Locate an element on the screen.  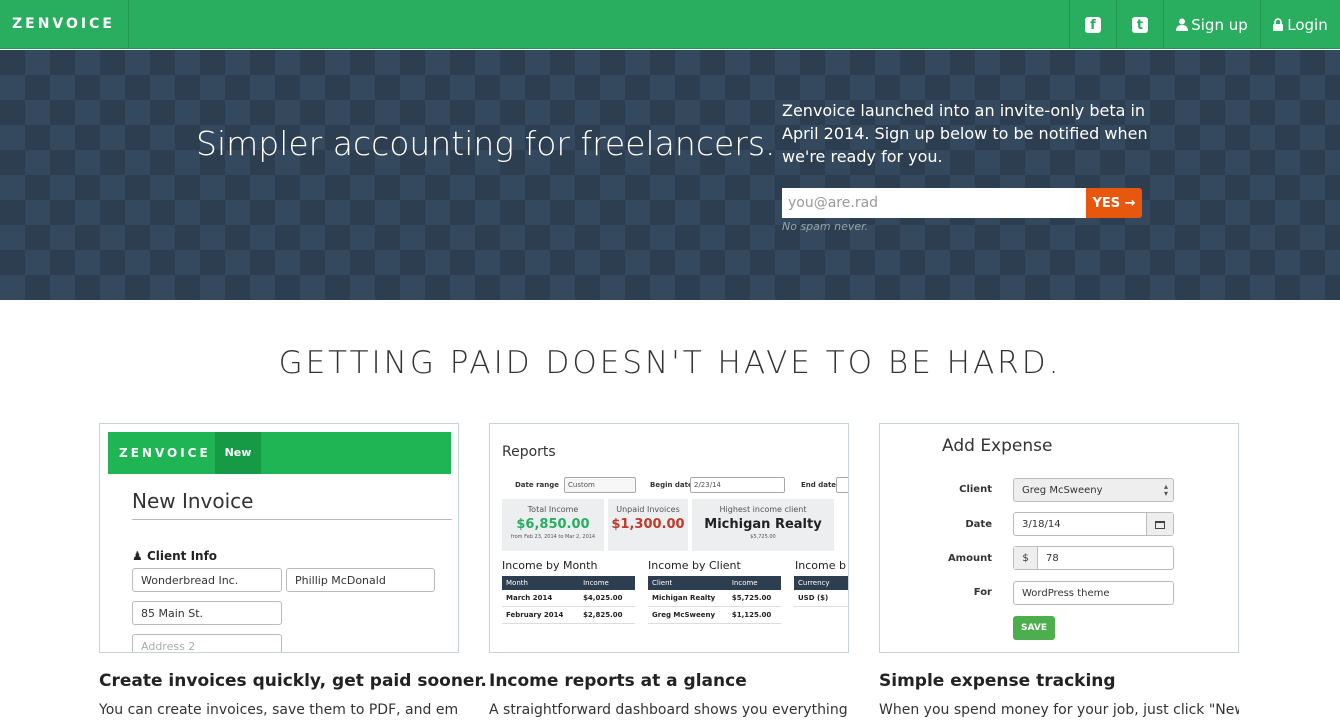
feature-title-reports: Income reports at a glance is located at coordinates (618, 681).